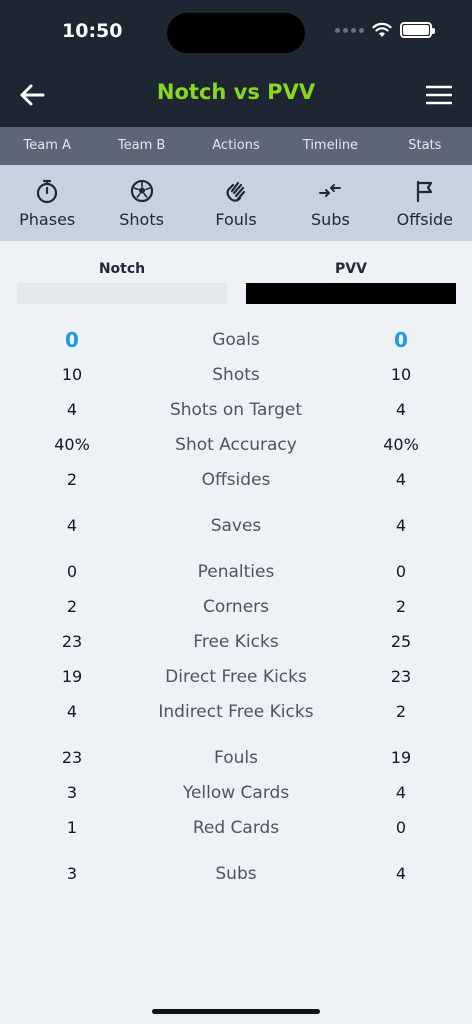 This screenshot has height=1024, width=472. What do you see at coordinates (236, 676) in the screenshot?
I see `stat-row-direct-free-kicks: 19 Direct Free Kicks 23` at bounding box center [236, 676].